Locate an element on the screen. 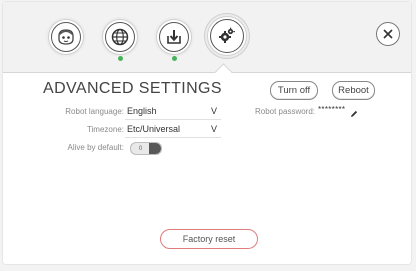  nav-robot-button is located at coordinates (66, 37).